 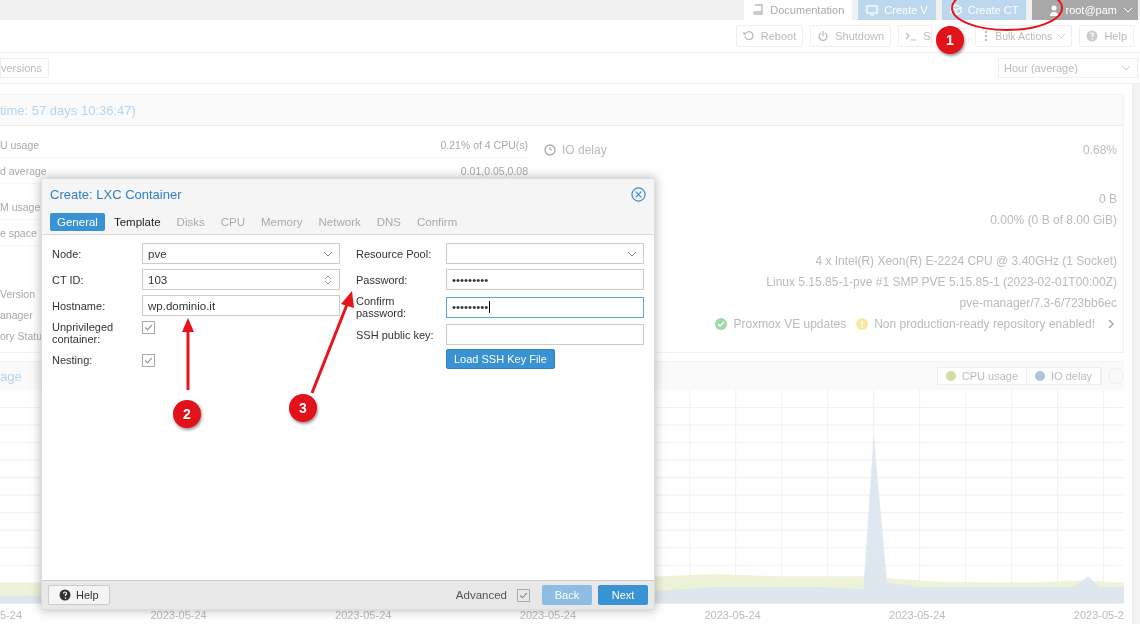 What do you see at coordinates (790, 323) in the screenshot?
I see `repository-status: Proxmox VE updates` at bounding box center [790, 323].